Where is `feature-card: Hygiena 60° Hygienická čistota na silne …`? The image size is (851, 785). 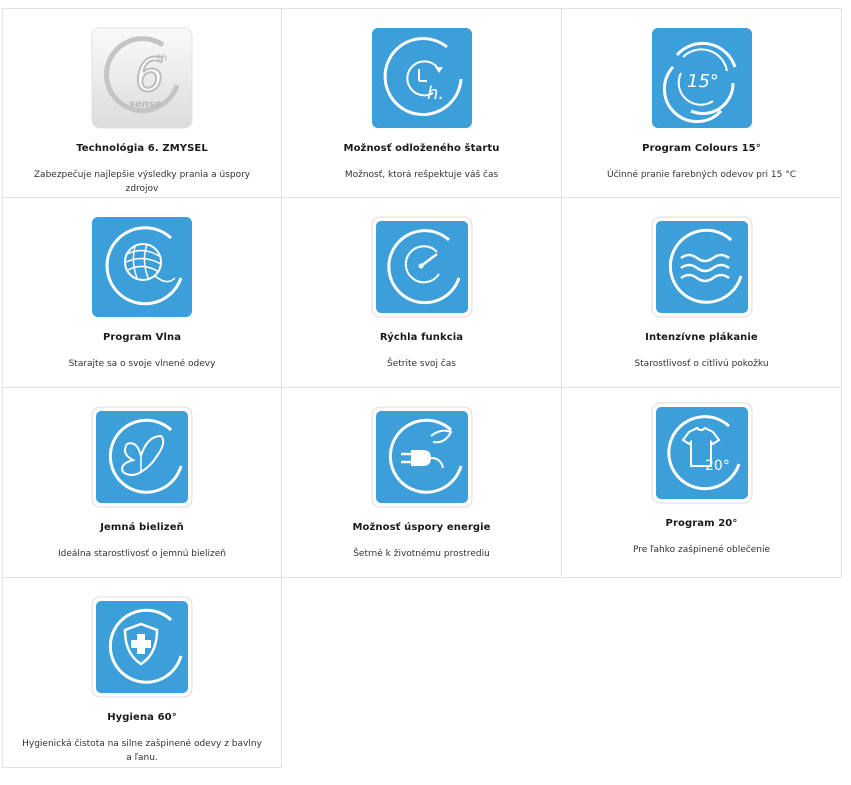 feature-card: Hygiena 60° Hygienická čistota na silne … is located at coordinates (142, 673).